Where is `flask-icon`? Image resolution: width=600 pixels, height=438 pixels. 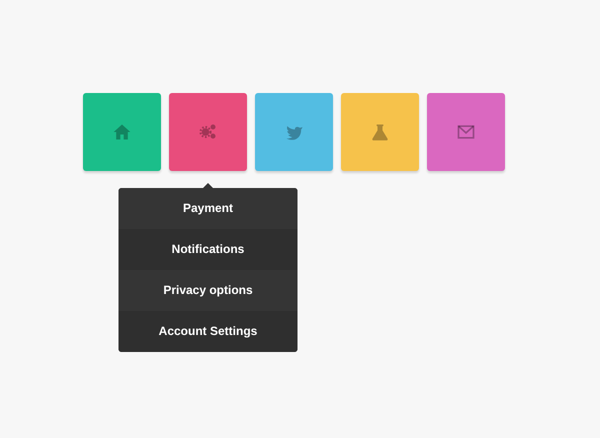
flask-icon is located at coordinates (380, 132).